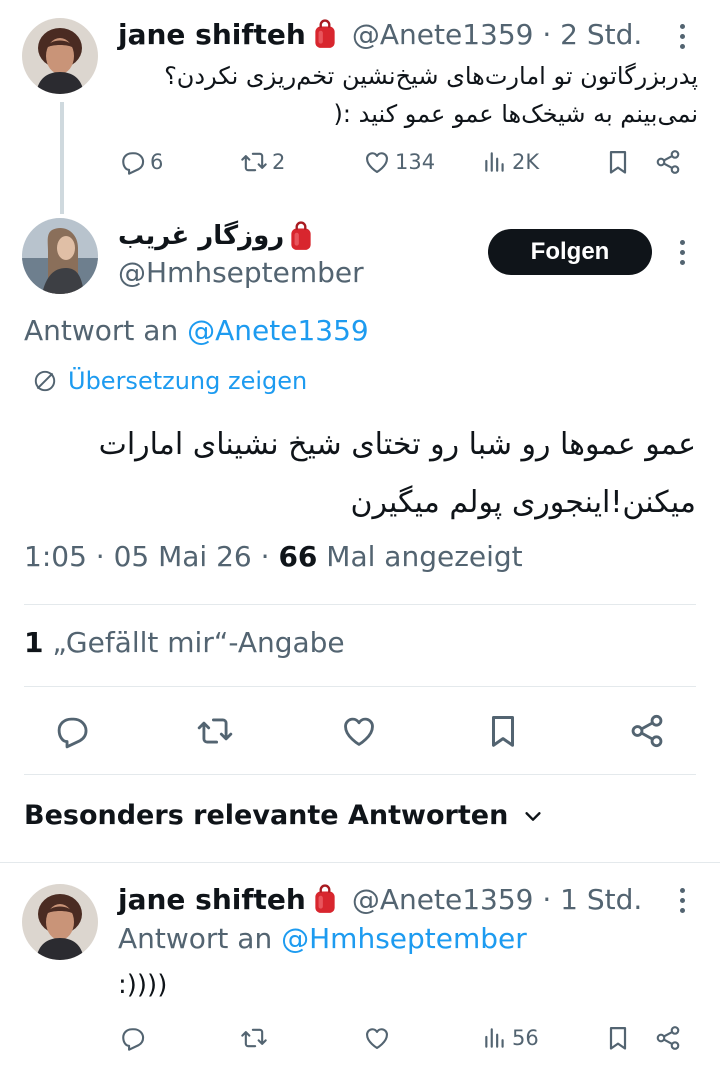 This screenshot has height=1070, width=720. I want to click on tweet2-bookmark-button, so click(503, 731).